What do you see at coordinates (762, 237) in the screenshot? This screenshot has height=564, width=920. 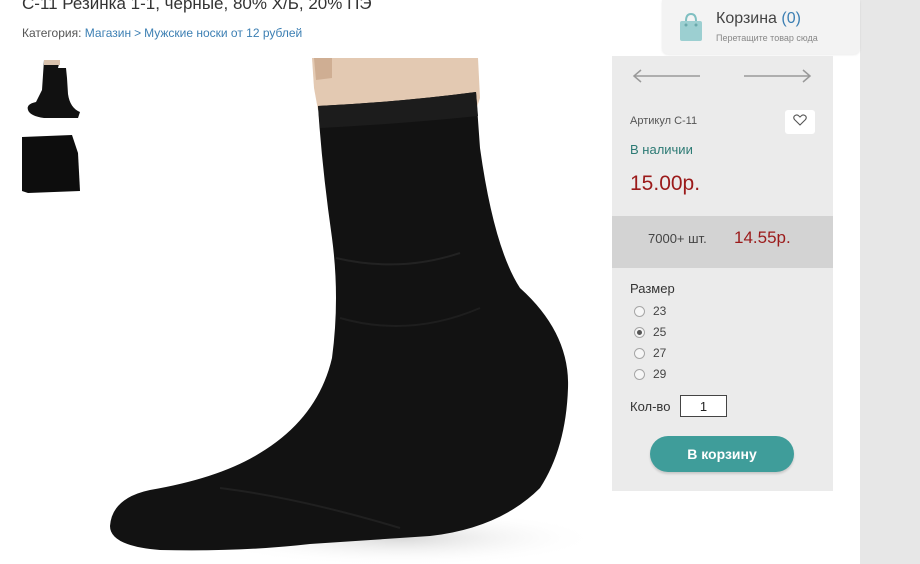 I see `bulk-price: 14.55р.` at bounding box center [762, 237].